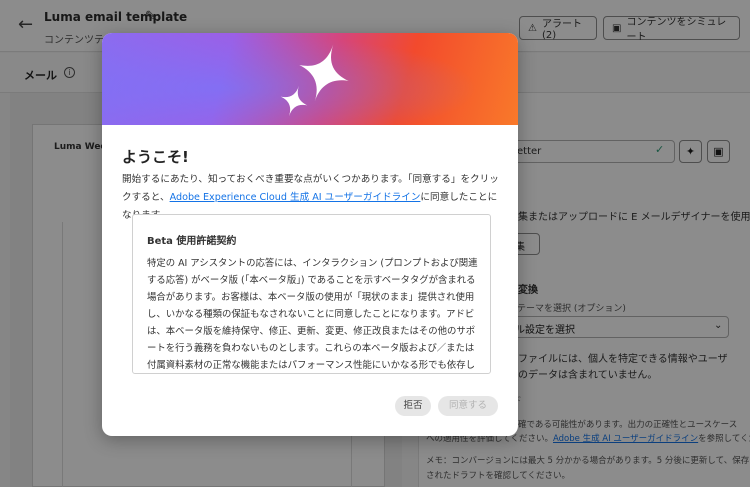 The image size is (750, 487). I want to click on hero-banner, so click(310, 79).